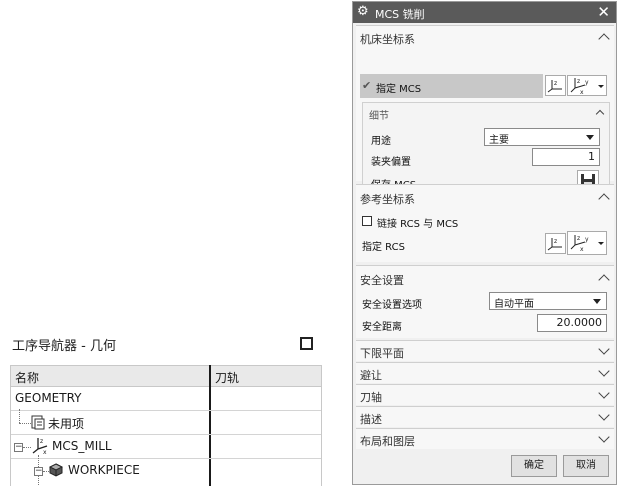  Describe the element at coordinates (387, 39) in the screenshot. I see `machine-csys-header: 机床坐标系` at that location.